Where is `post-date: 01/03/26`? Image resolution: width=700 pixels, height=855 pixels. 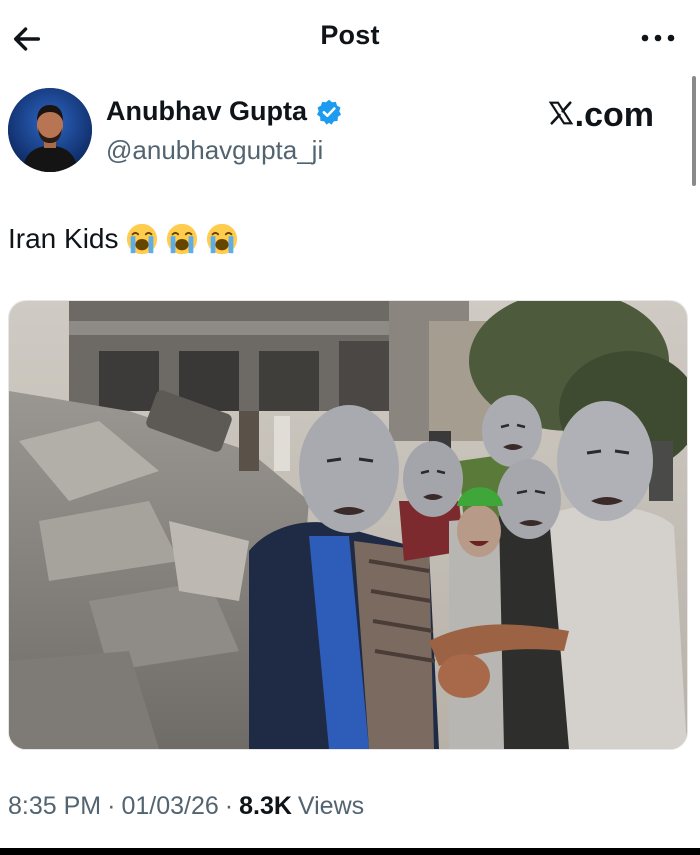
post-date: 01/03/26 is located at coordinates (169, 806).